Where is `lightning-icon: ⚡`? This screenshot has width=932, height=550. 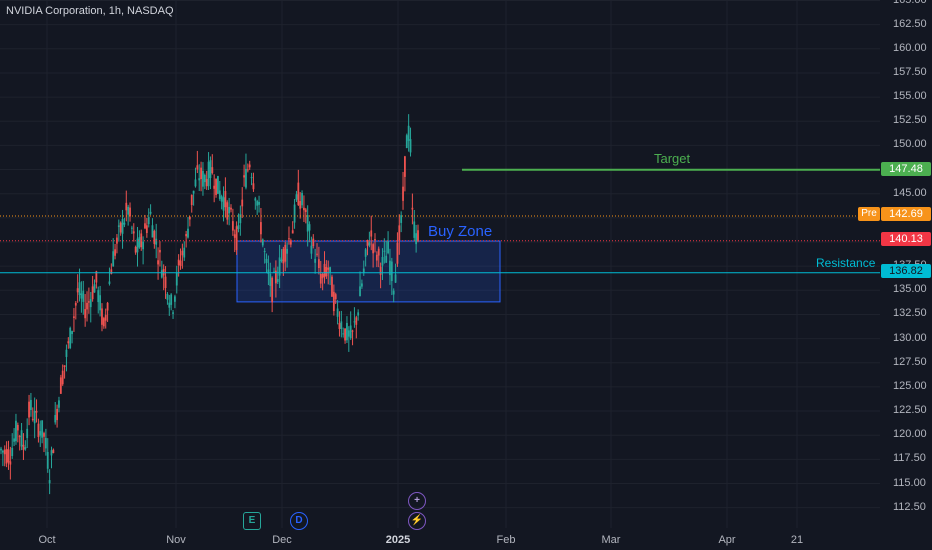
lightning-icon: ⚡ is located at coordinates (417, 521).